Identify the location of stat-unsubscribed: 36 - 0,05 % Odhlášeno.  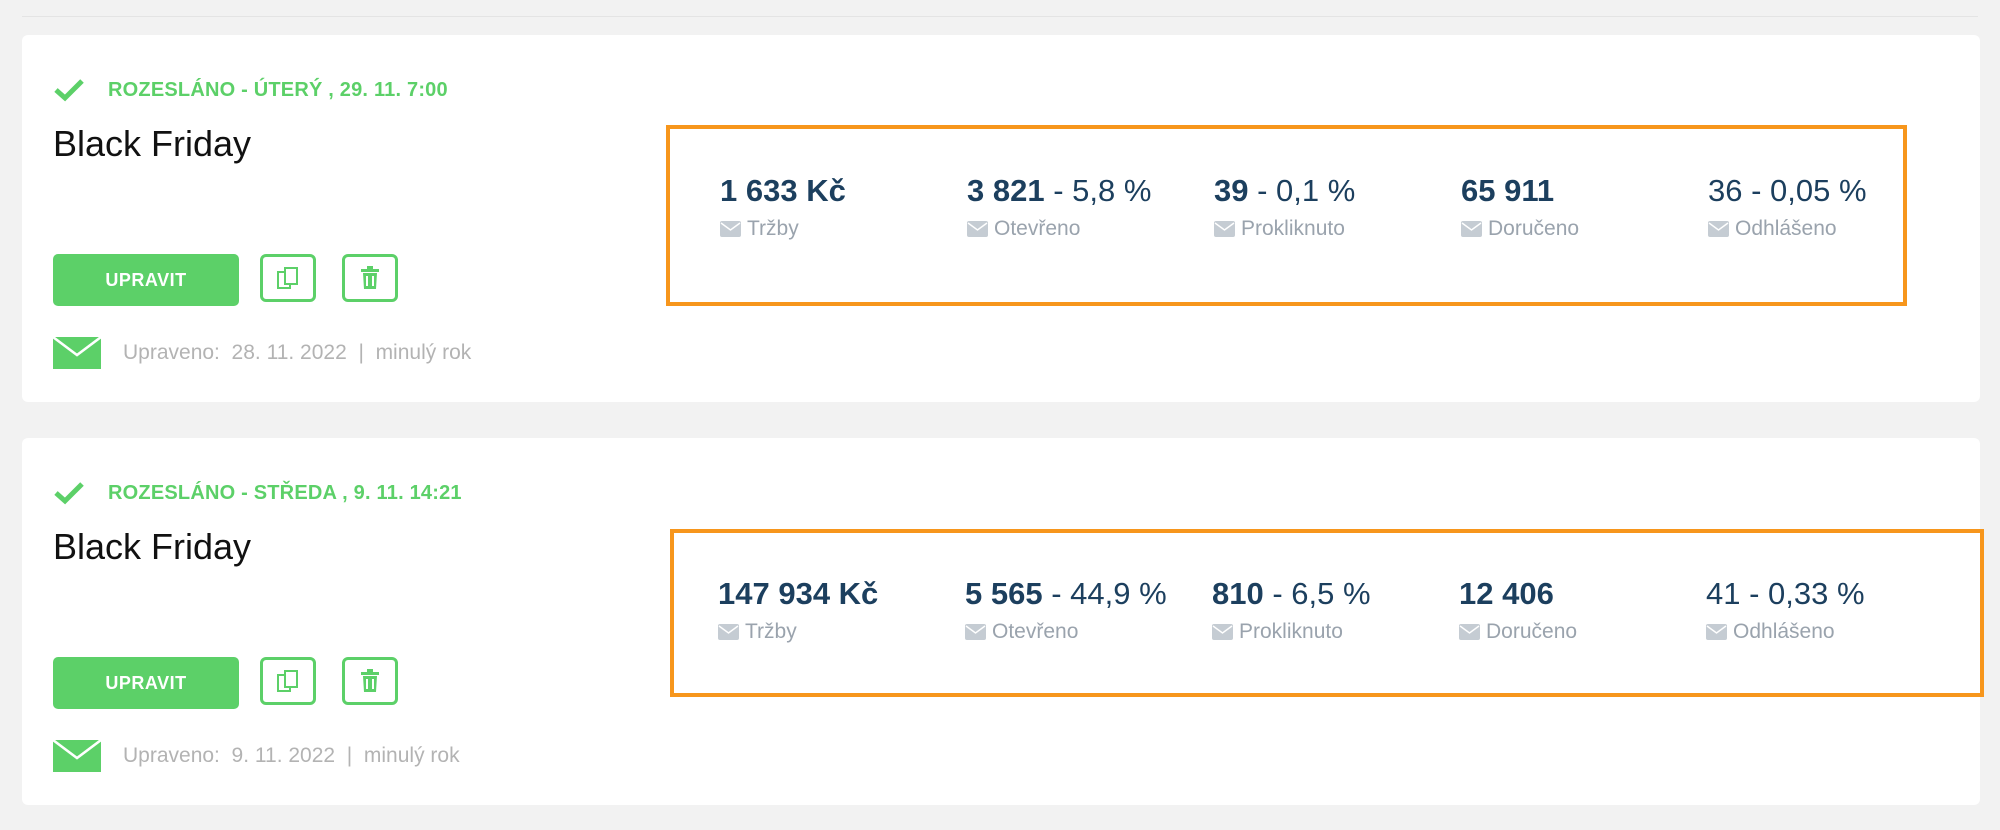
(1787, 207).